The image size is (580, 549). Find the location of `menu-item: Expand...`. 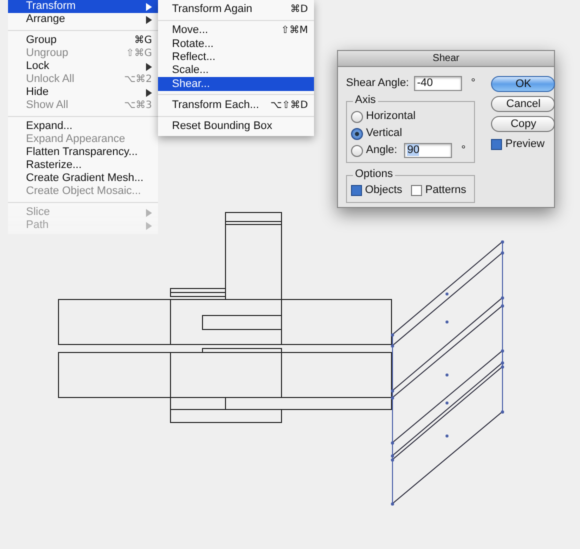

menu-item: Expand... is located at coordinates (83, 126).